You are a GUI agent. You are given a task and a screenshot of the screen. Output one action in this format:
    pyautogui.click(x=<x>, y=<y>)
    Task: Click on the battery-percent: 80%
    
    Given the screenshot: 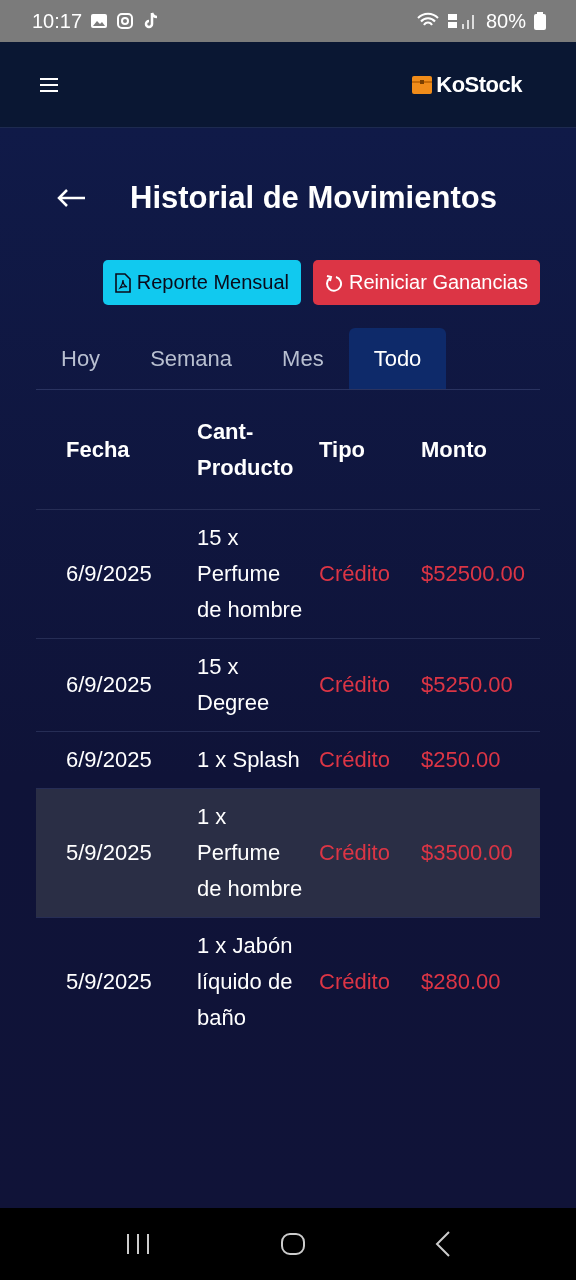 What is the action you would take?
    pyautogui.click(x=505, y=21)
    